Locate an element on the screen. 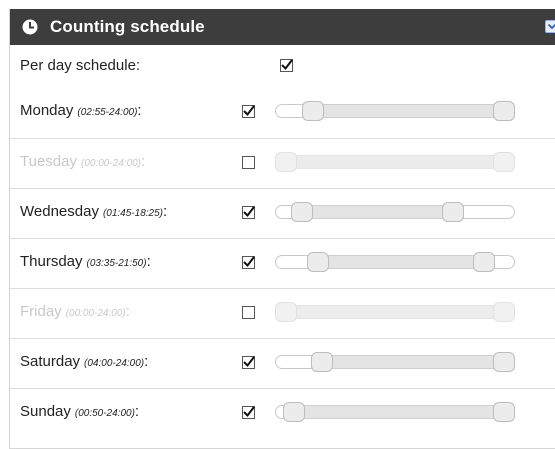  day-enabled-checkbox-saturday is located at coordinates (248, 362).